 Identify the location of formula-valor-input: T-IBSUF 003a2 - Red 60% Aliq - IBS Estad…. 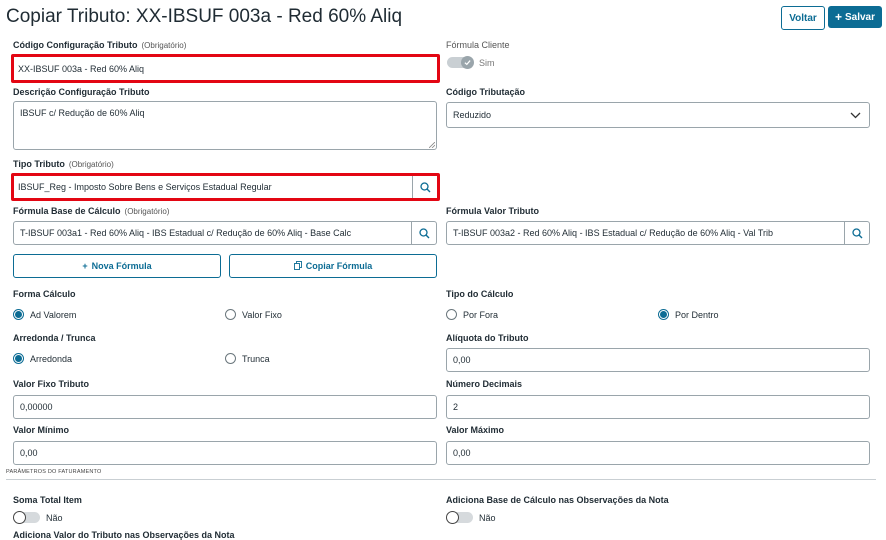
(658, 233).